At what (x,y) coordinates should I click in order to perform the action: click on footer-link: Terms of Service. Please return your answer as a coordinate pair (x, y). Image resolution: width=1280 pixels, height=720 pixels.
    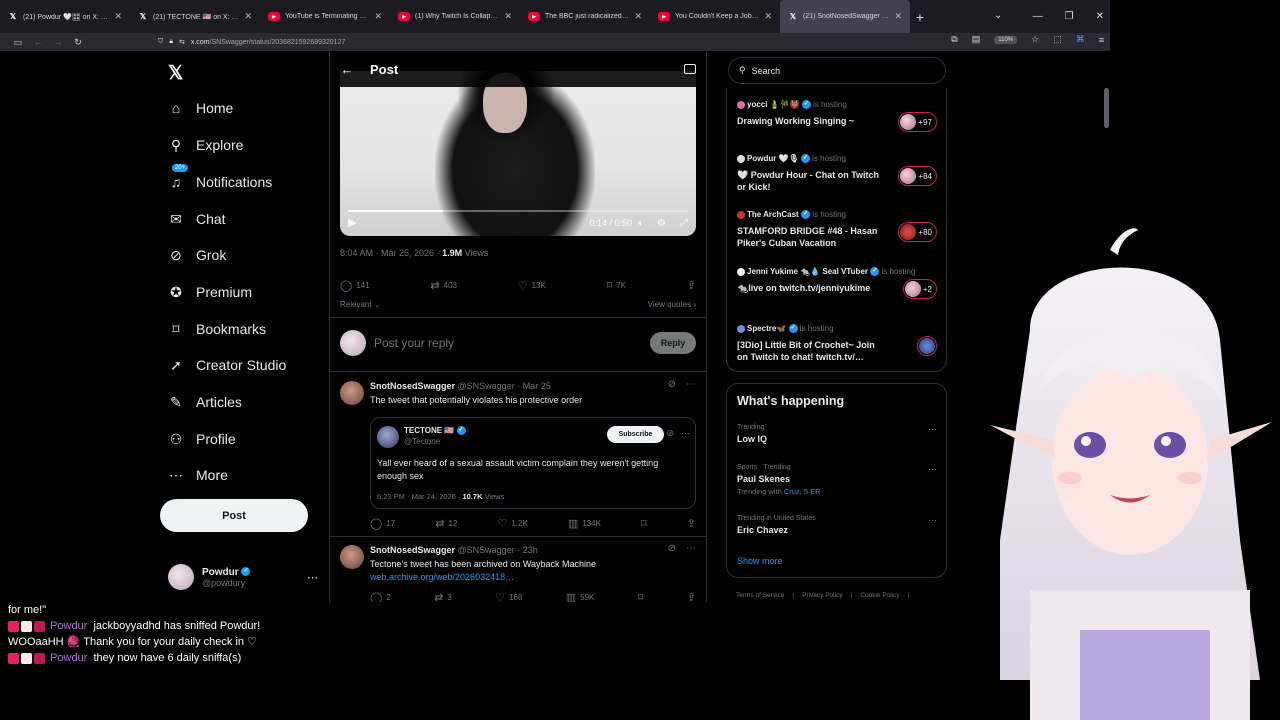
    Looking at the image, I should click on (760, 595).